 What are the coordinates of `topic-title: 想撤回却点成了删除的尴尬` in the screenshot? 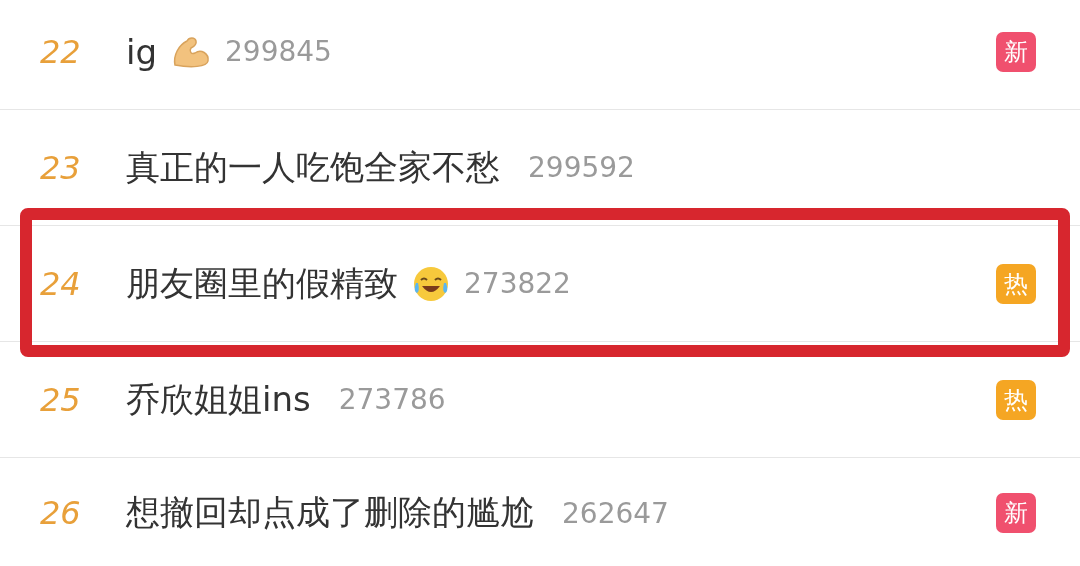 It's located at (330, 513).